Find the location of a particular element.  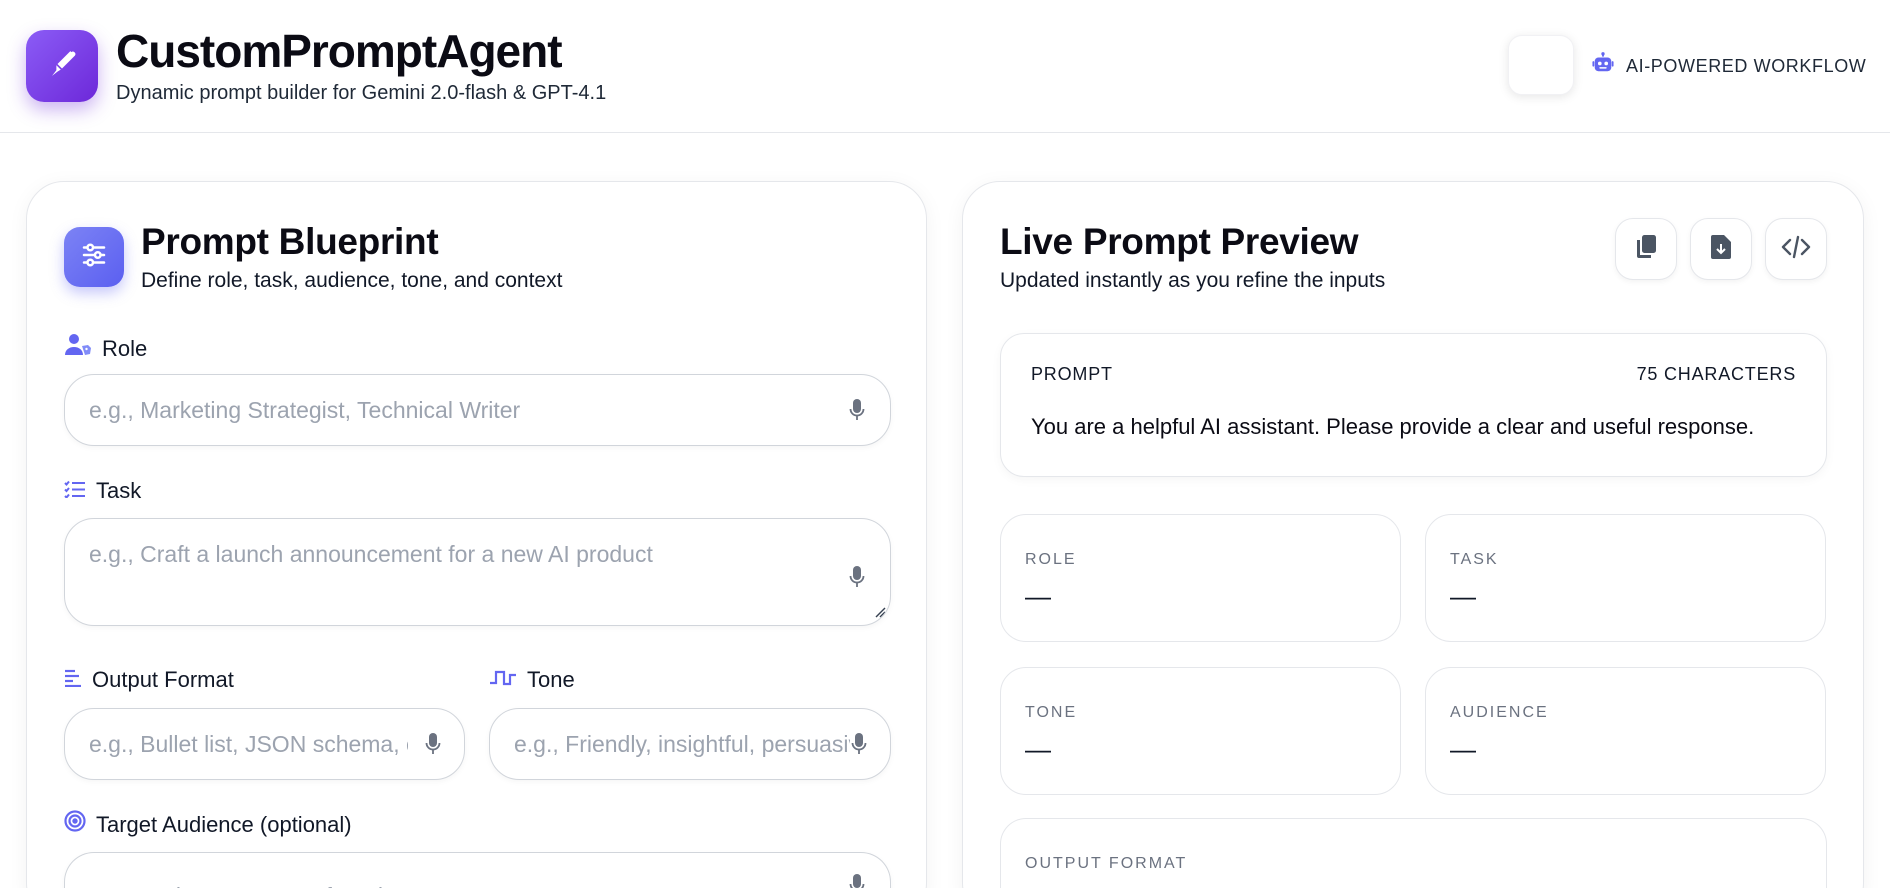

copy-button is located at coordinates (1646, 249).